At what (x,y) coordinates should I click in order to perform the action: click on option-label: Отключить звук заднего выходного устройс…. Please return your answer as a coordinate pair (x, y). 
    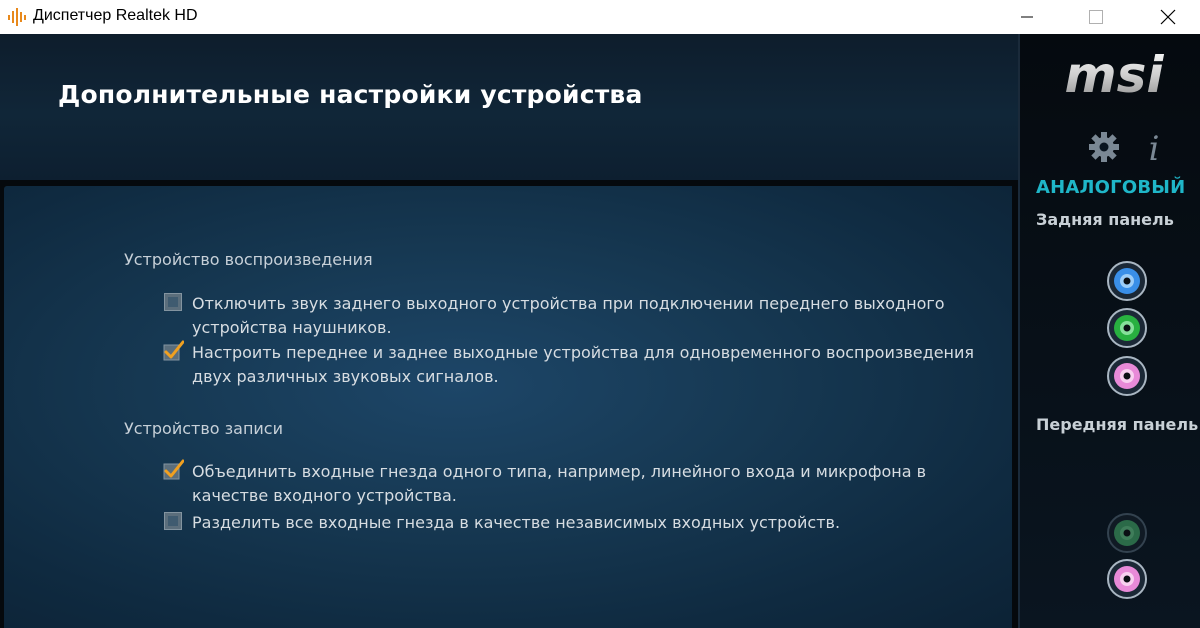
    Looking at the image, I should click on (568, 315).